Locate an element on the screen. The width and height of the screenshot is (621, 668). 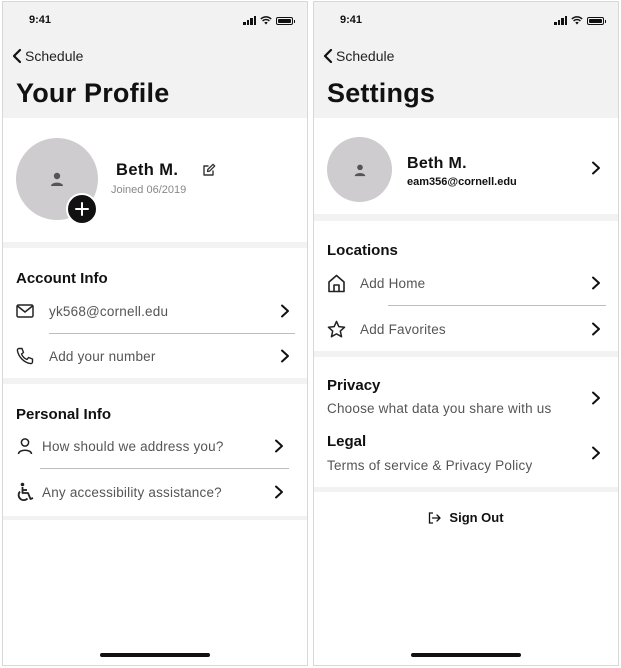
sign-out-icon is located at coordinates (435, 517).